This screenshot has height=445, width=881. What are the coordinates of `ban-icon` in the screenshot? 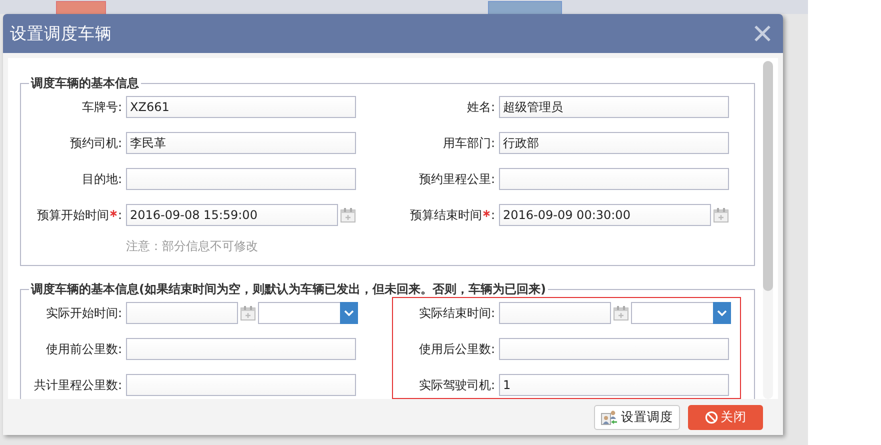 It's located at (711, 417).